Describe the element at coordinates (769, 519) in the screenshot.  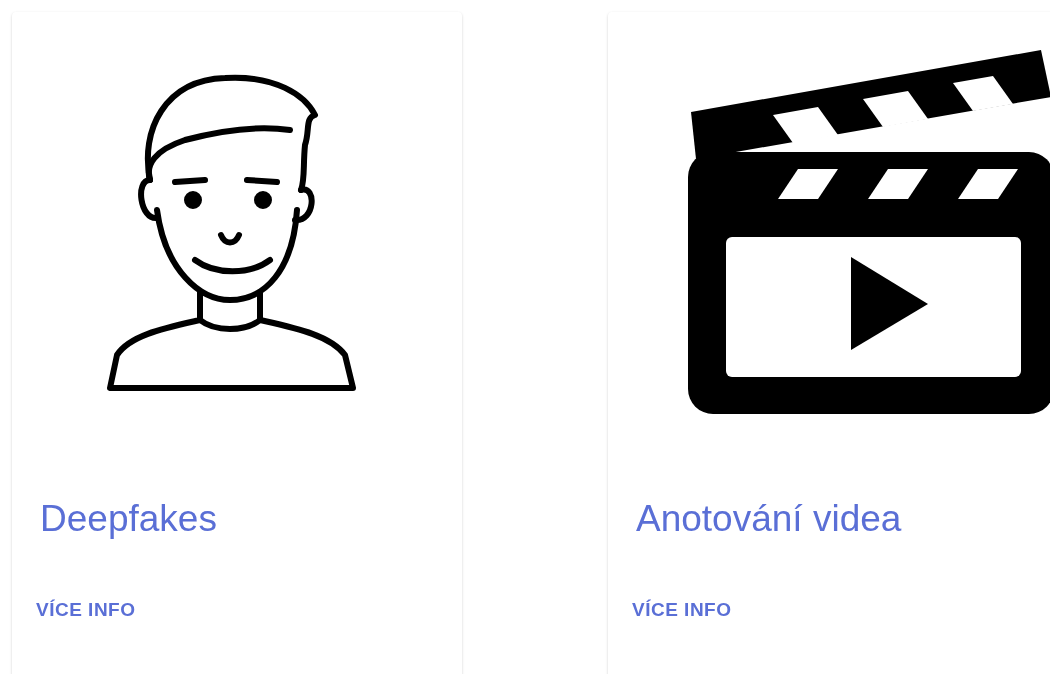
I see `card-title: Anotování videa` at that location.